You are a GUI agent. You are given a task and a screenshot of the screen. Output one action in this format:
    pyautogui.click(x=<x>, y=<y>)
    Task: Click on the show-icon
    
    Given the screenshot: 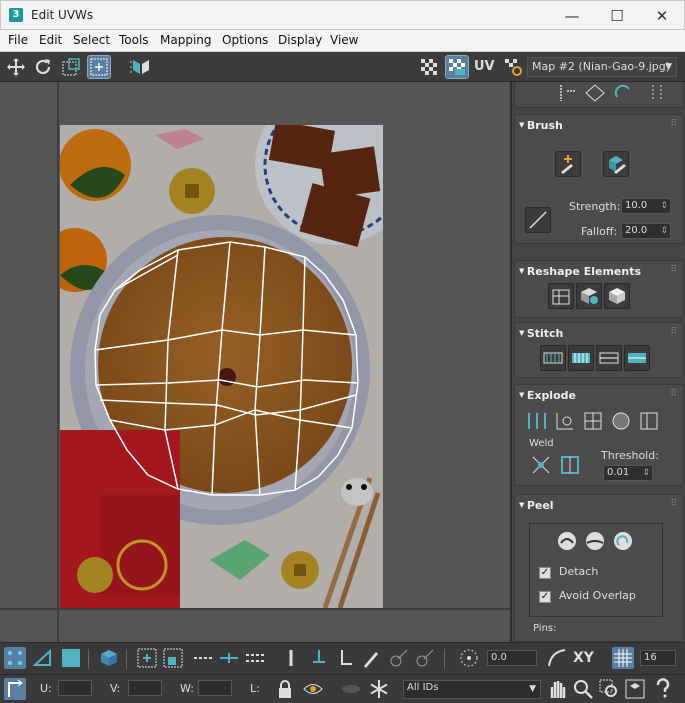 What is the action you would take?
    pyautogui.click(x=351, y=689)
    